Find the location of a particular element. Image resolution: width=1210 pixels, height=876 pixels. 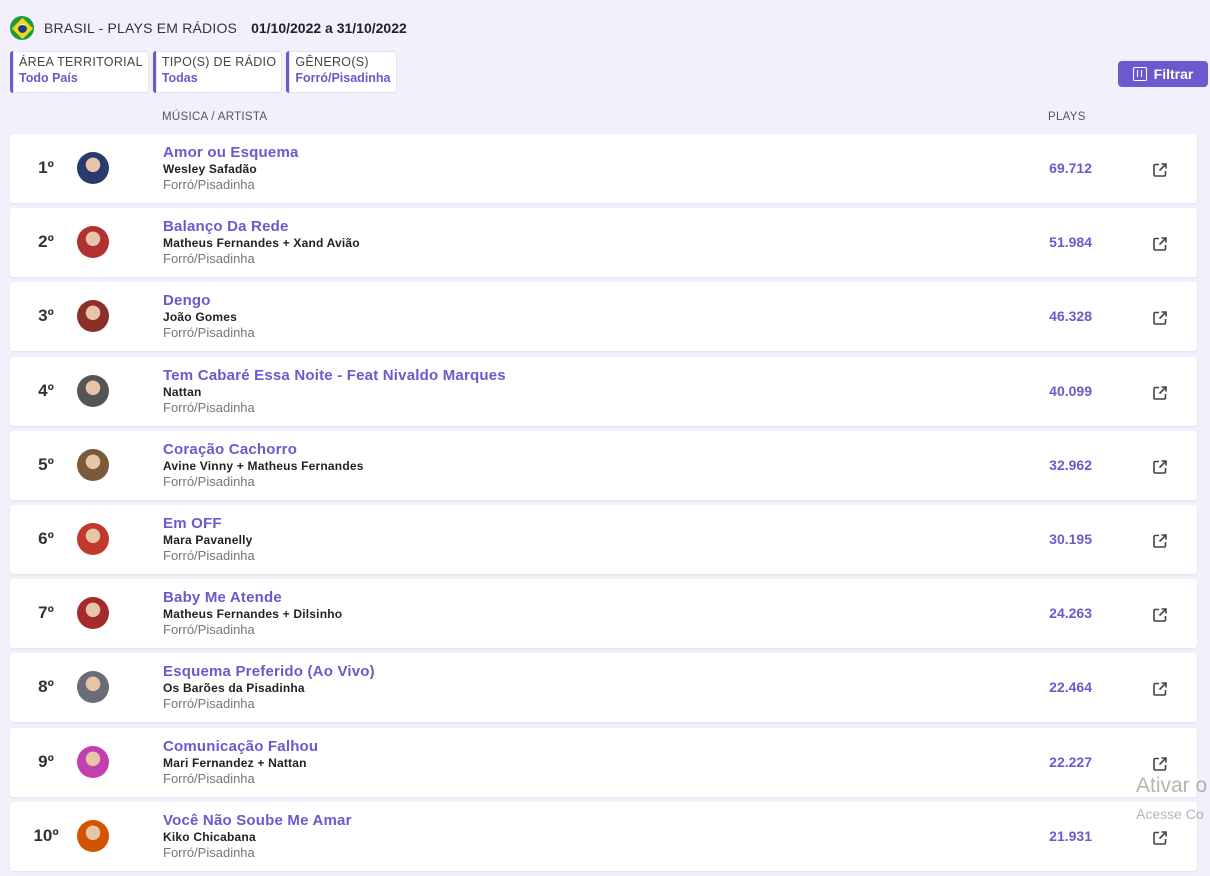

filter-chip-genre: GÊNERO(S) Forró/Pisadinha is located at coordinates (341, 72).